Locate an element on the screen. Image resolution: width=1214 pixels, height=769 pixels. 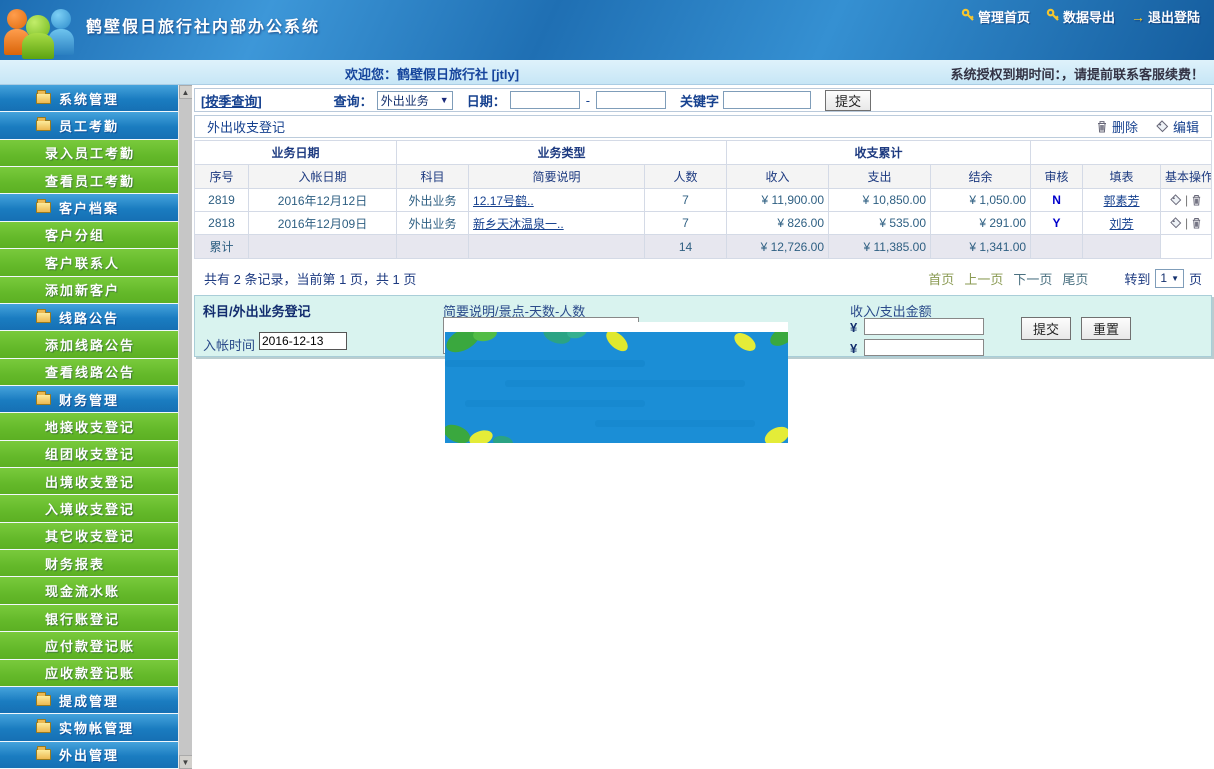
cell-expense: ¥ 10,850.00 is located at coordinates (880, 200).